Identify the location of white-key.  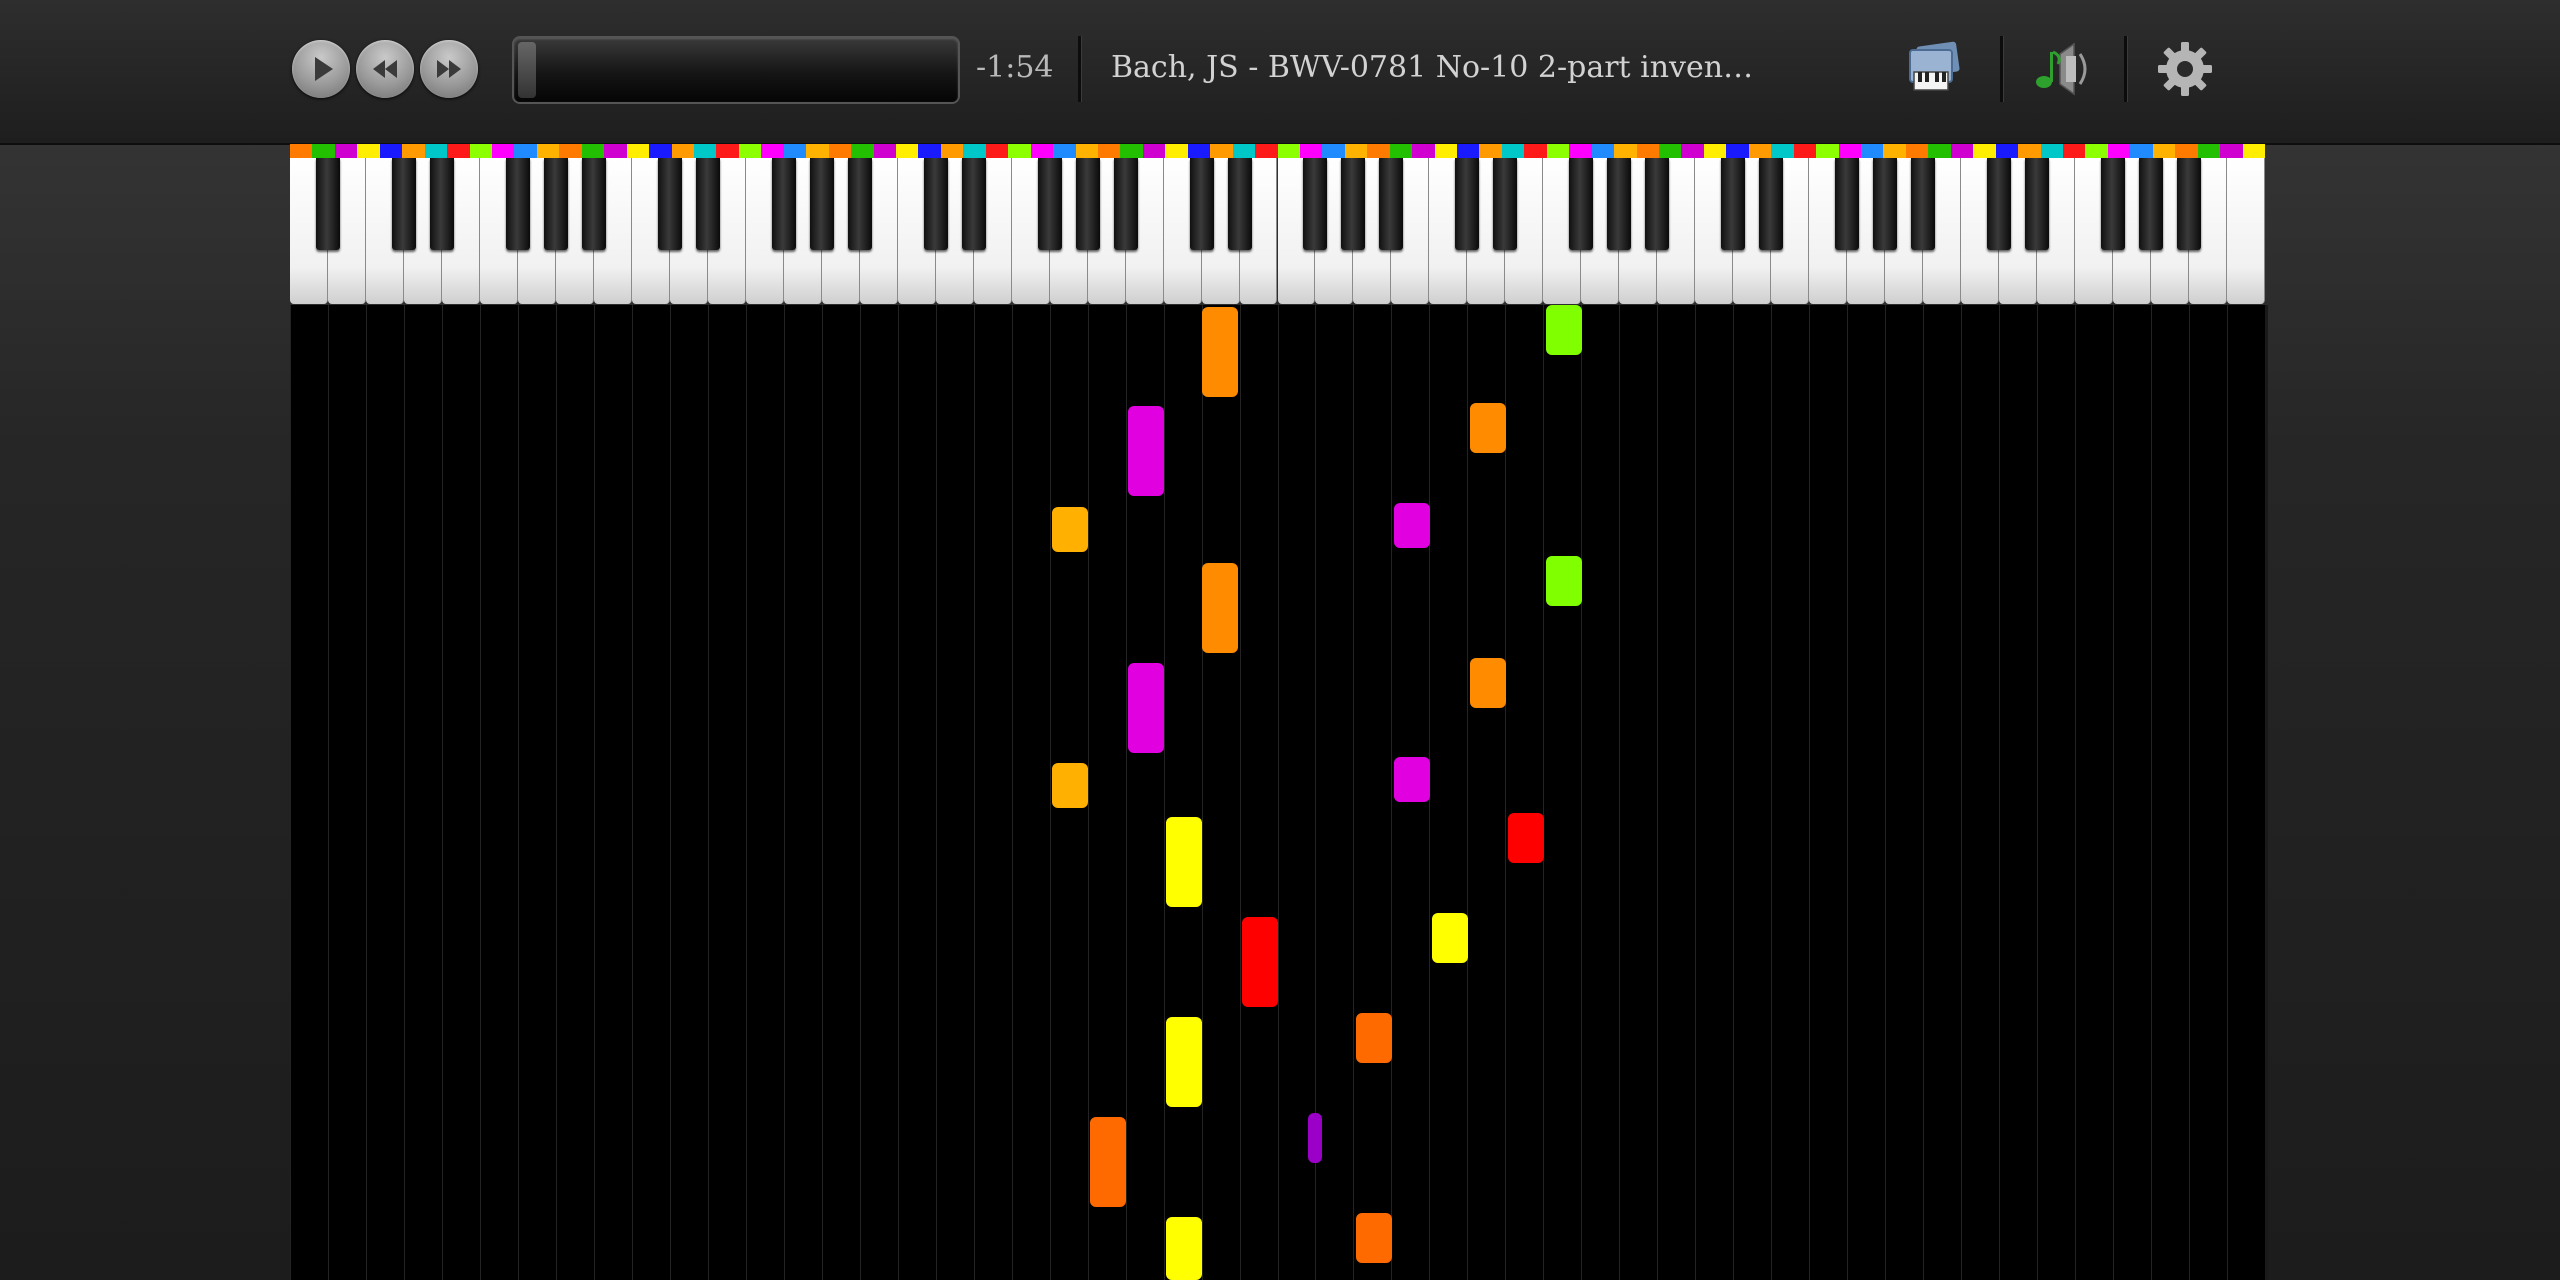
(2246, 231).